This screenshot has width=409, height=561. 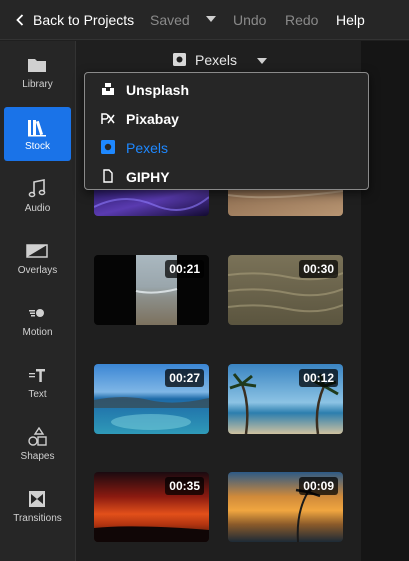 What do you see at coordinates (318, 269) in the screenshot?
I see `clip-duration: 00:30` at bounding box center [318, 269].